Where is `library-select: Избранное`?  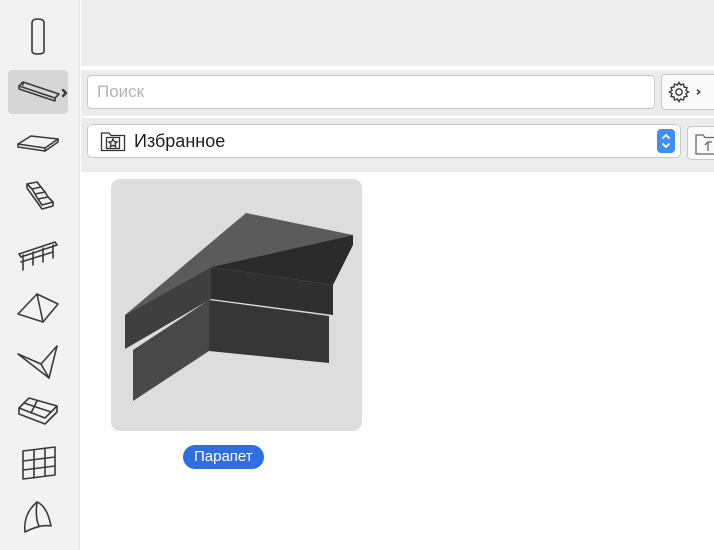
library-select: Избранное is located at coordinates (384, 141).